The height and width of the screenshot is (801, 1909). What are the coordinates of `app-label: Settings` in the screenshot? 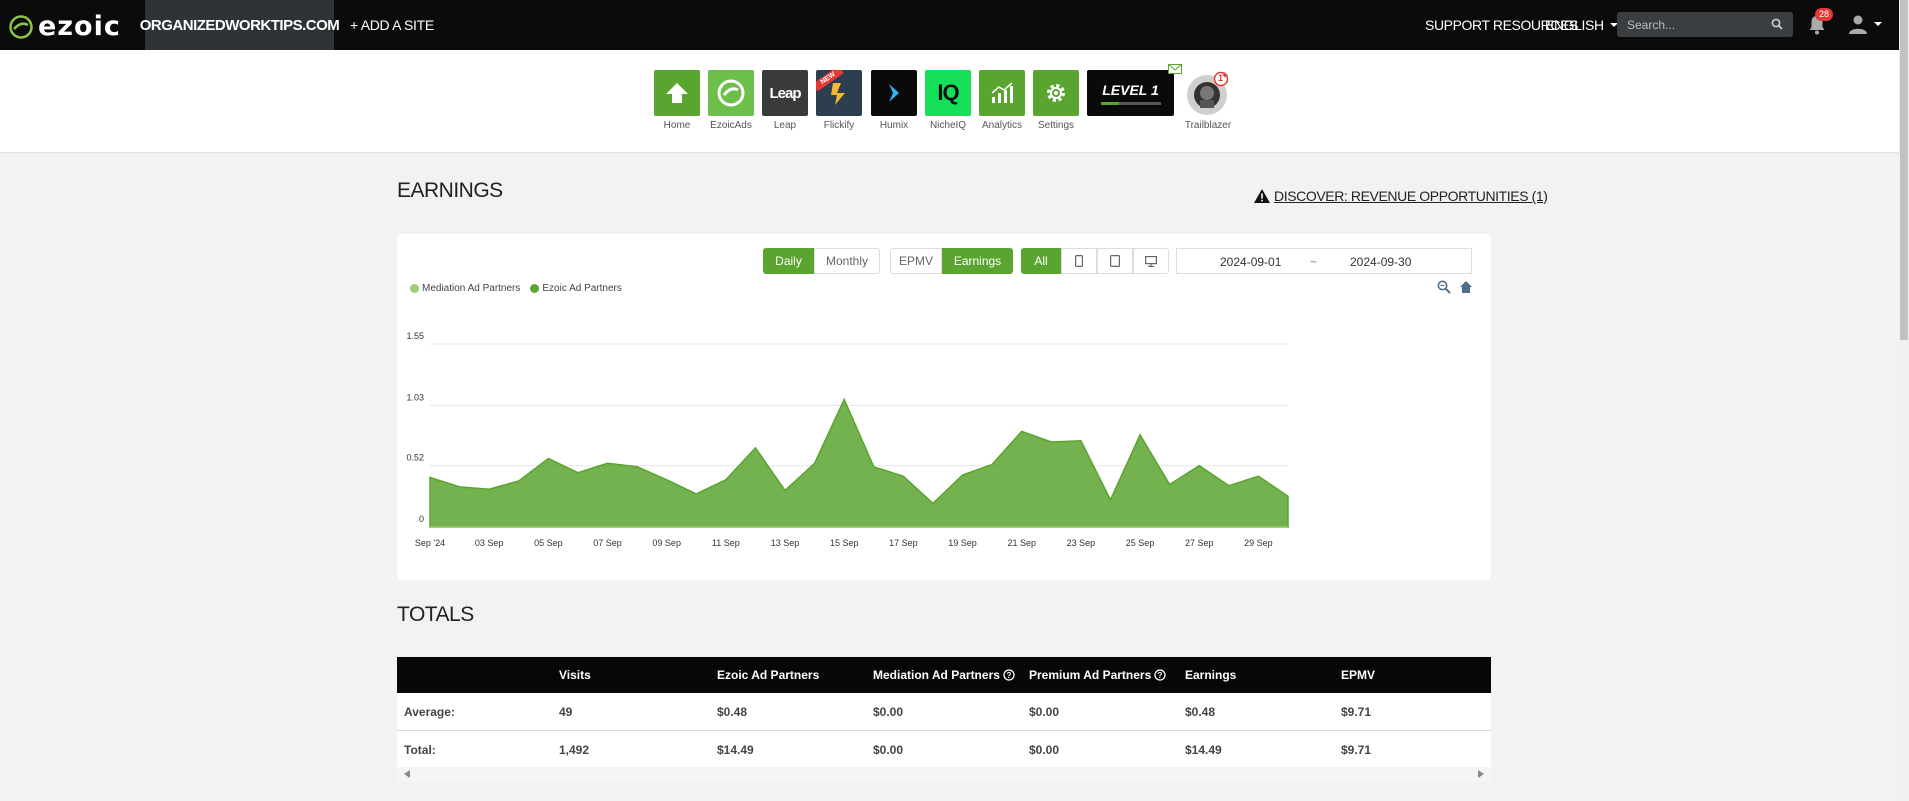 It's located at (1056, 125).